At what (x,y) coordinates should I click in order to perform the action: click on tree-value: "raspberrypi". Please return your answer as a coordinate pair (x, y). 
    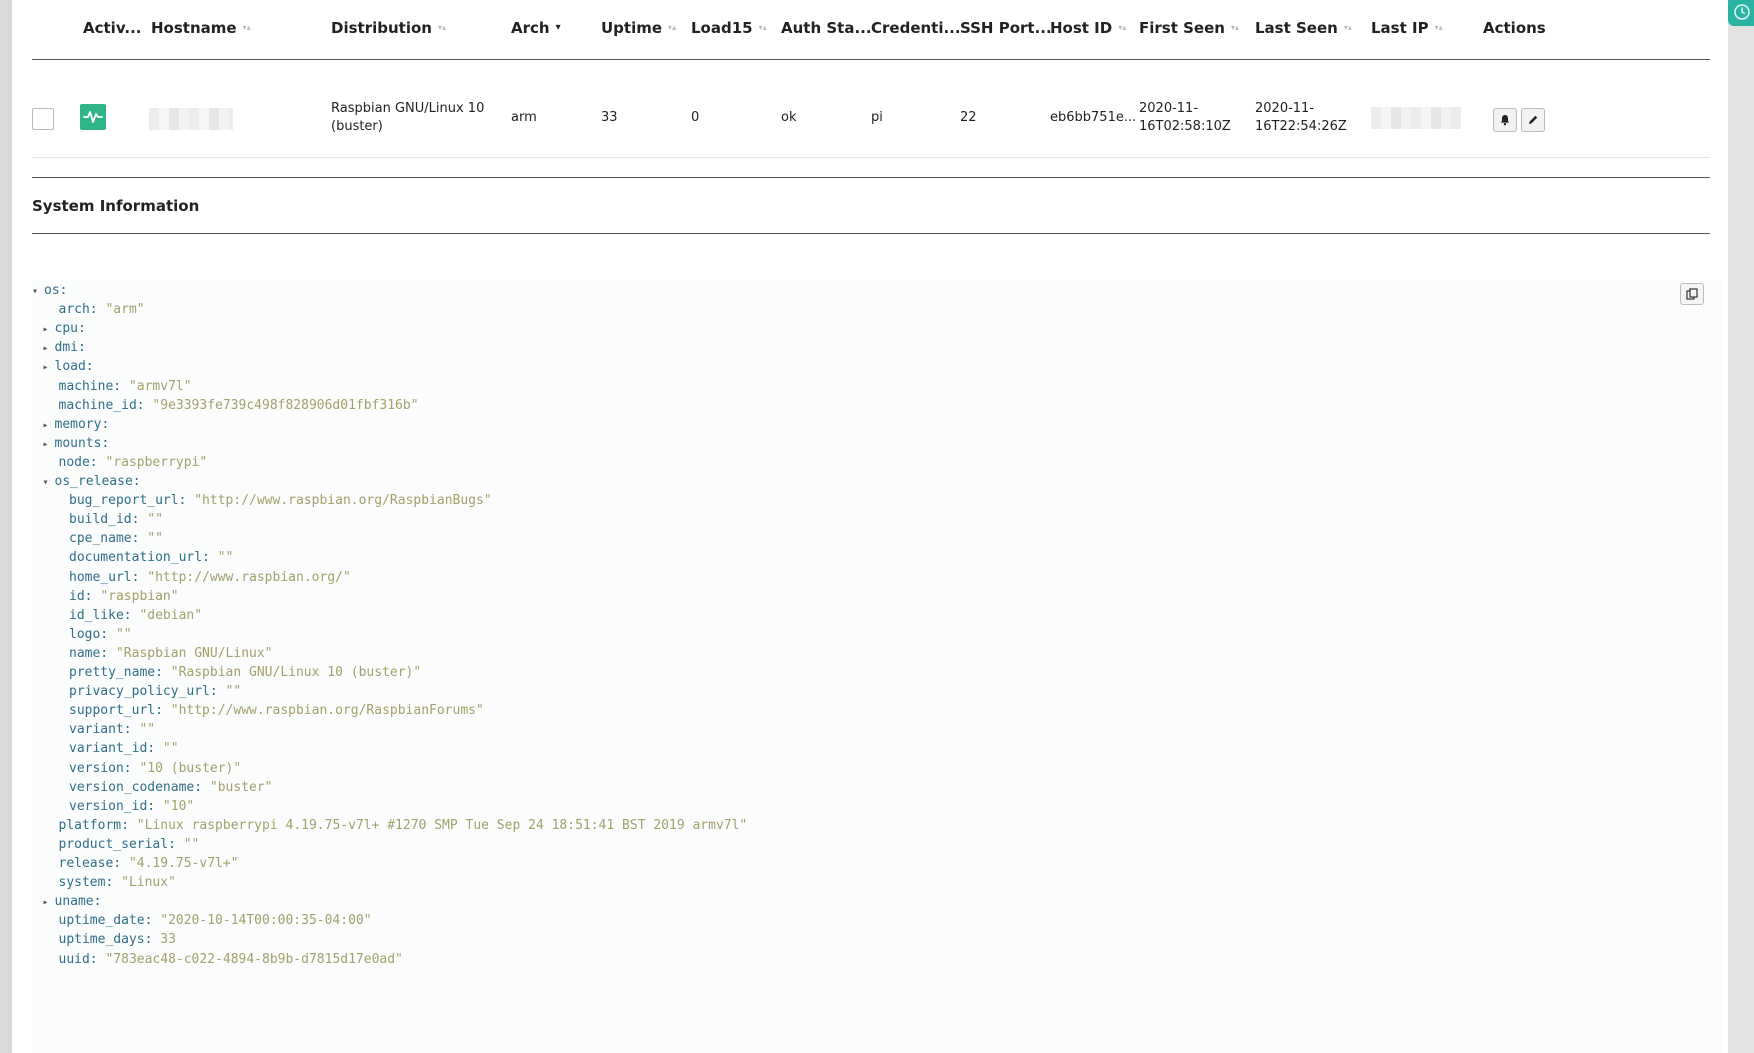
    Looking at the image, I should click on (156, 462).